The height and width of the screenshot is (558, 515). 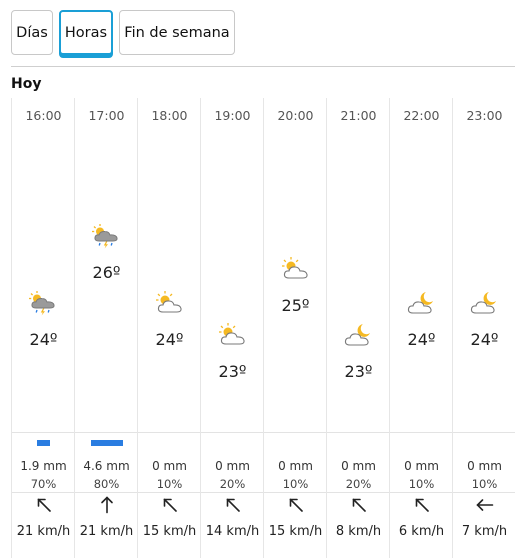 I want to click on hour-column: 21:00 23º 0 mm 20% 8 km/h, so click(x=358, y=328).